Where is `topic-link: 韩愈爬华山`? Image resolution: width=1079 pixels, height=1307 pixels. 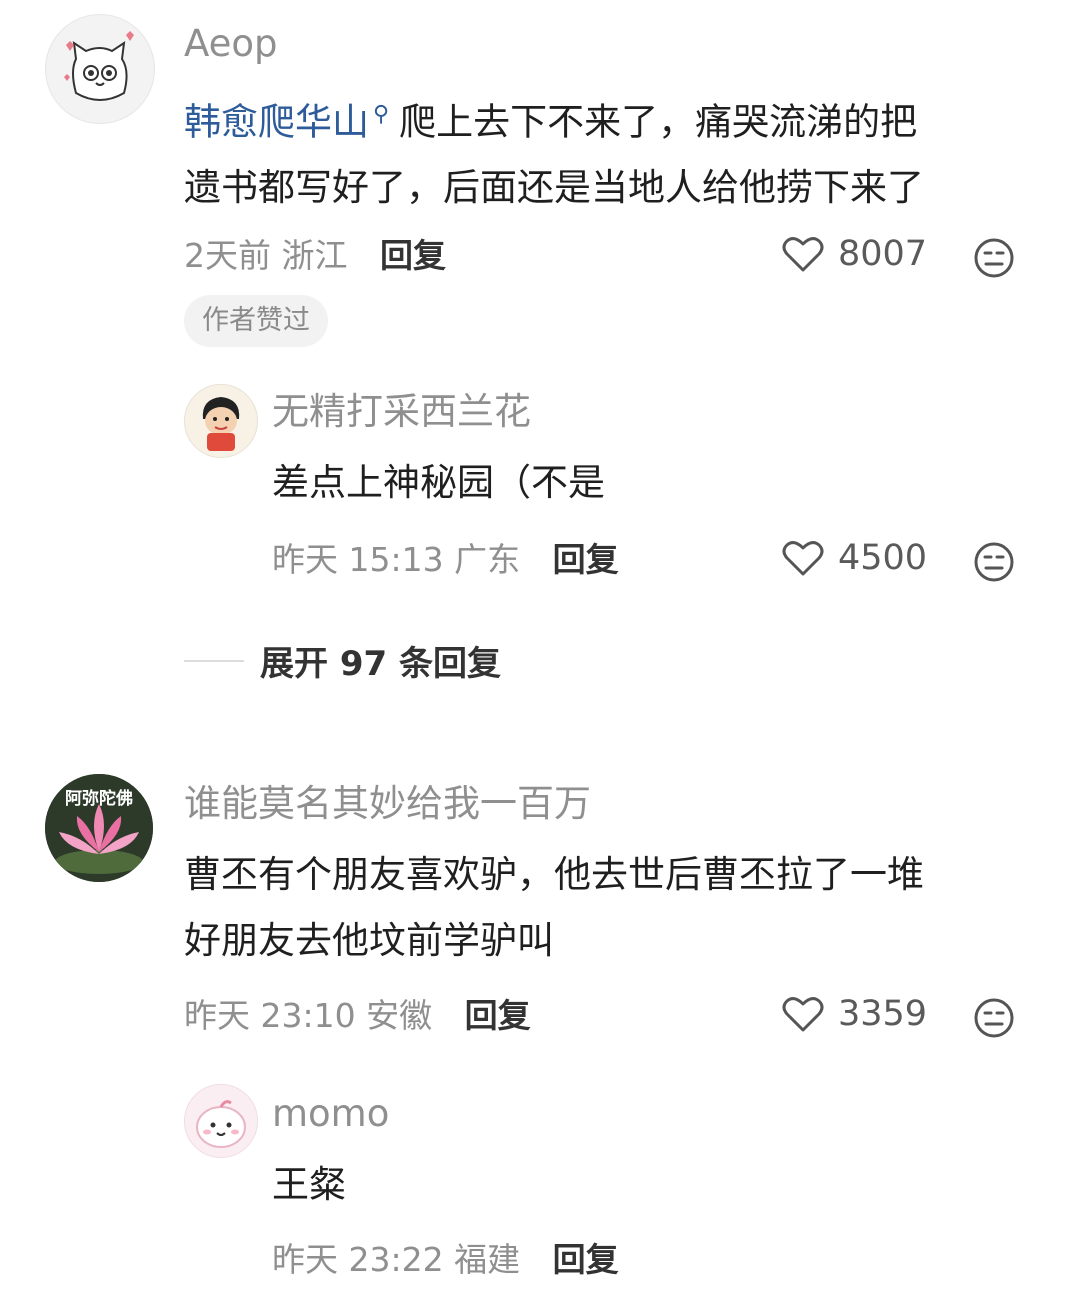
topic-link: 韩愈爬华山 is located at coordinates (276, 121).